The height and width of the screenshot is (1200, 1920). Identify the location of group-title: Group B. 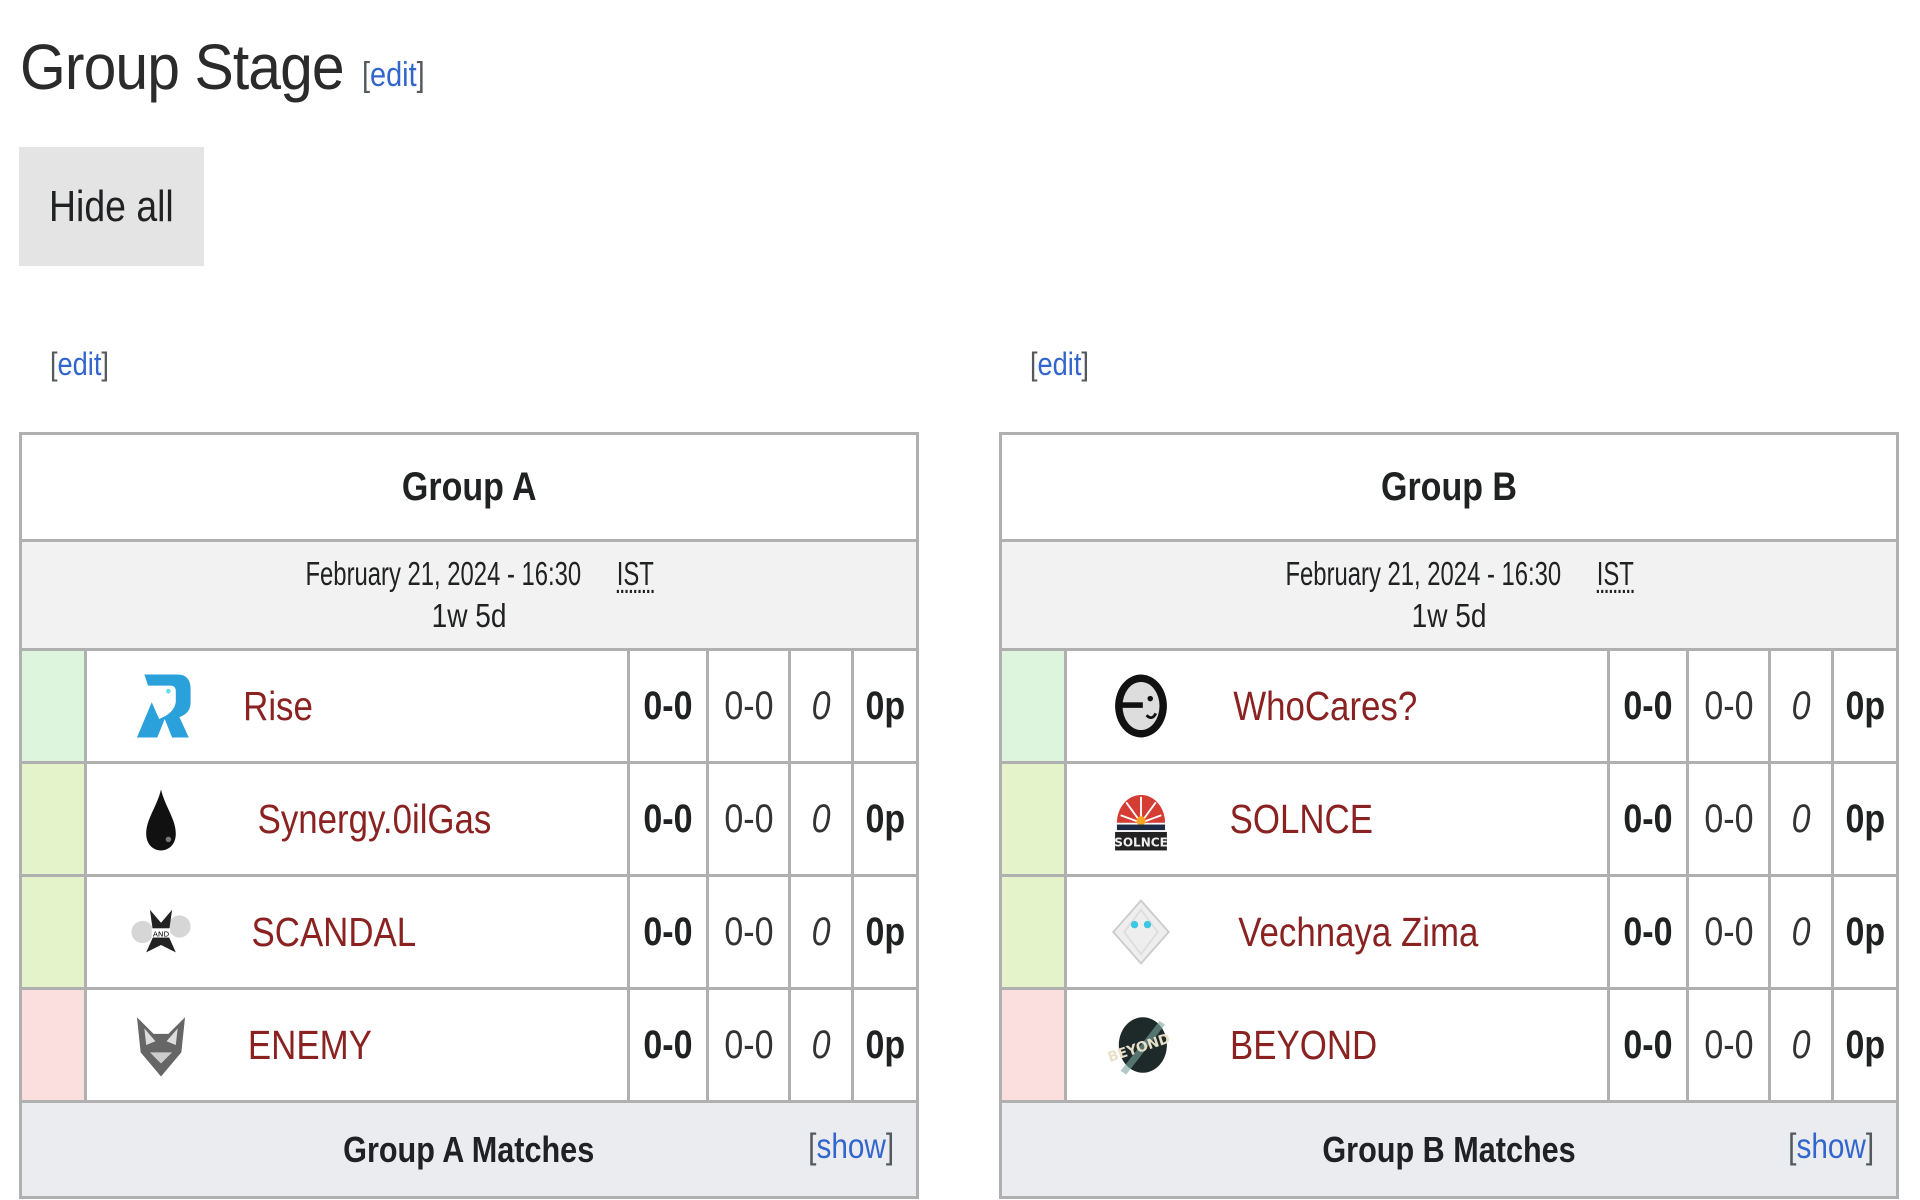
(1449, 488).